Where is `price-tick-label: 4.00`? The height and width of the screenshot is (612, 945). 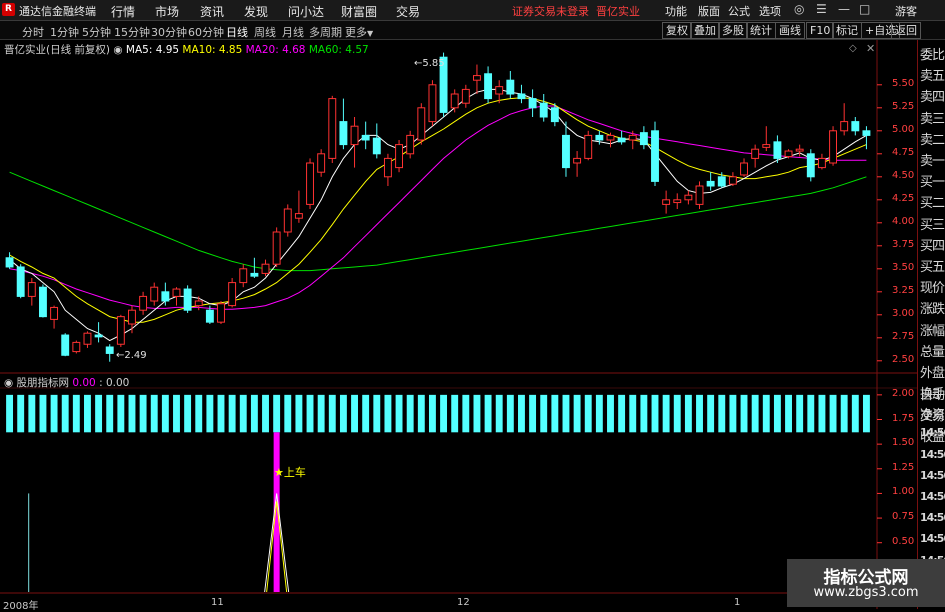
price-tick-label: 4.00 is located at coordinates (903, 221).